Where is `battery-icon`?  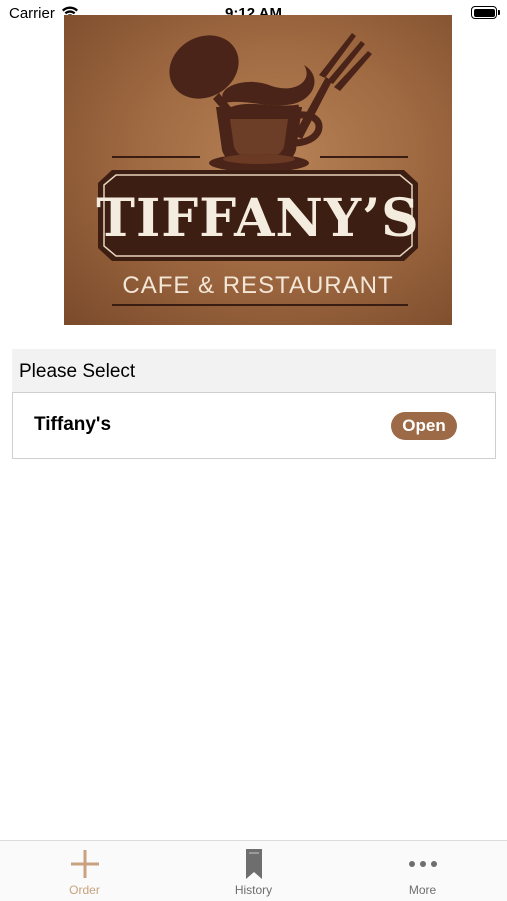
battery-icon is located at coordinates (485, 12).